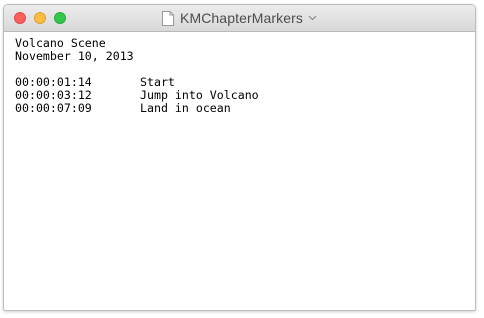 This screenshot has width=484, height=318. I want to click on marker-label: Land in ocean, so click(185, 108).